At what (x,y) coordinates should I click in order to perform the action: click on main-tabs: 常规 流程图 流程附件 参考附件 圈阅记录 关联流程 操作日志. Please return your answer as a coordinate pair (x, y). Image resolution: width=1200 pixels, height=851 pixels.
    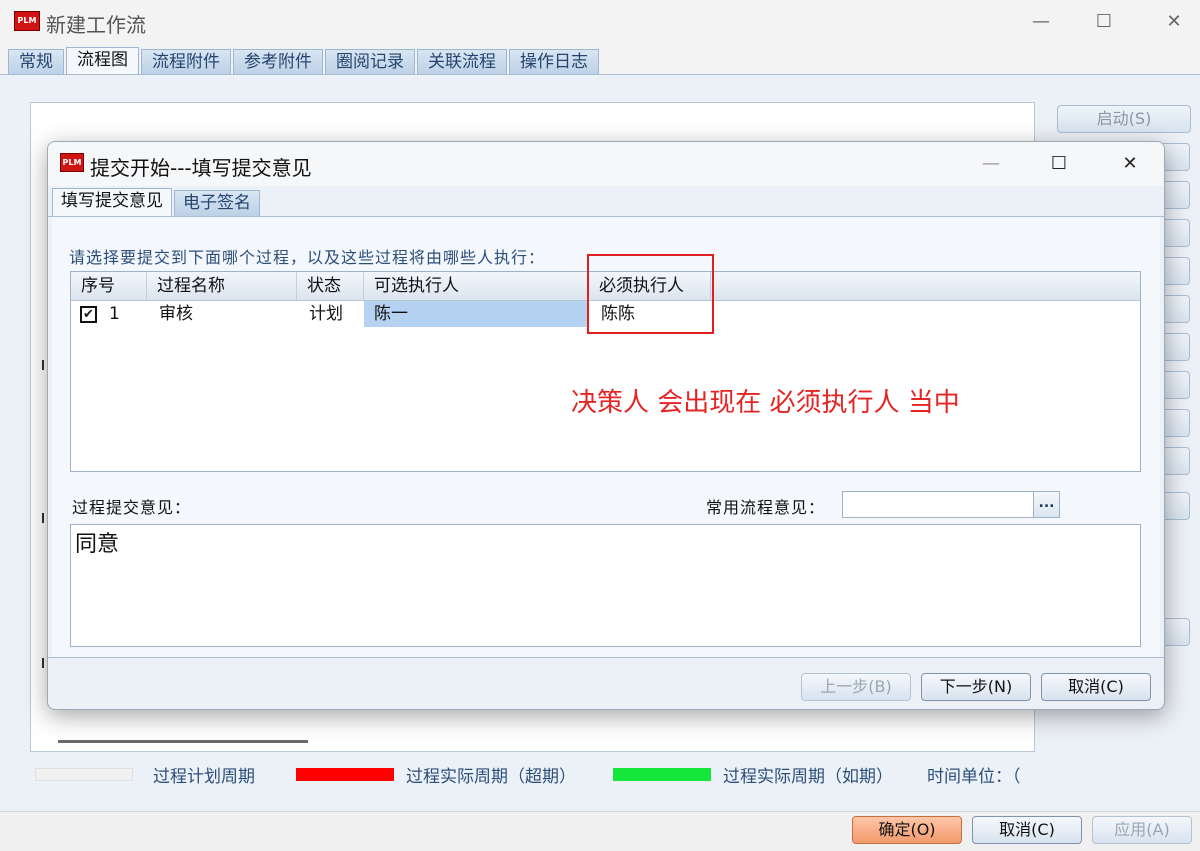
    Looking at the image, I should click on (304, 61).